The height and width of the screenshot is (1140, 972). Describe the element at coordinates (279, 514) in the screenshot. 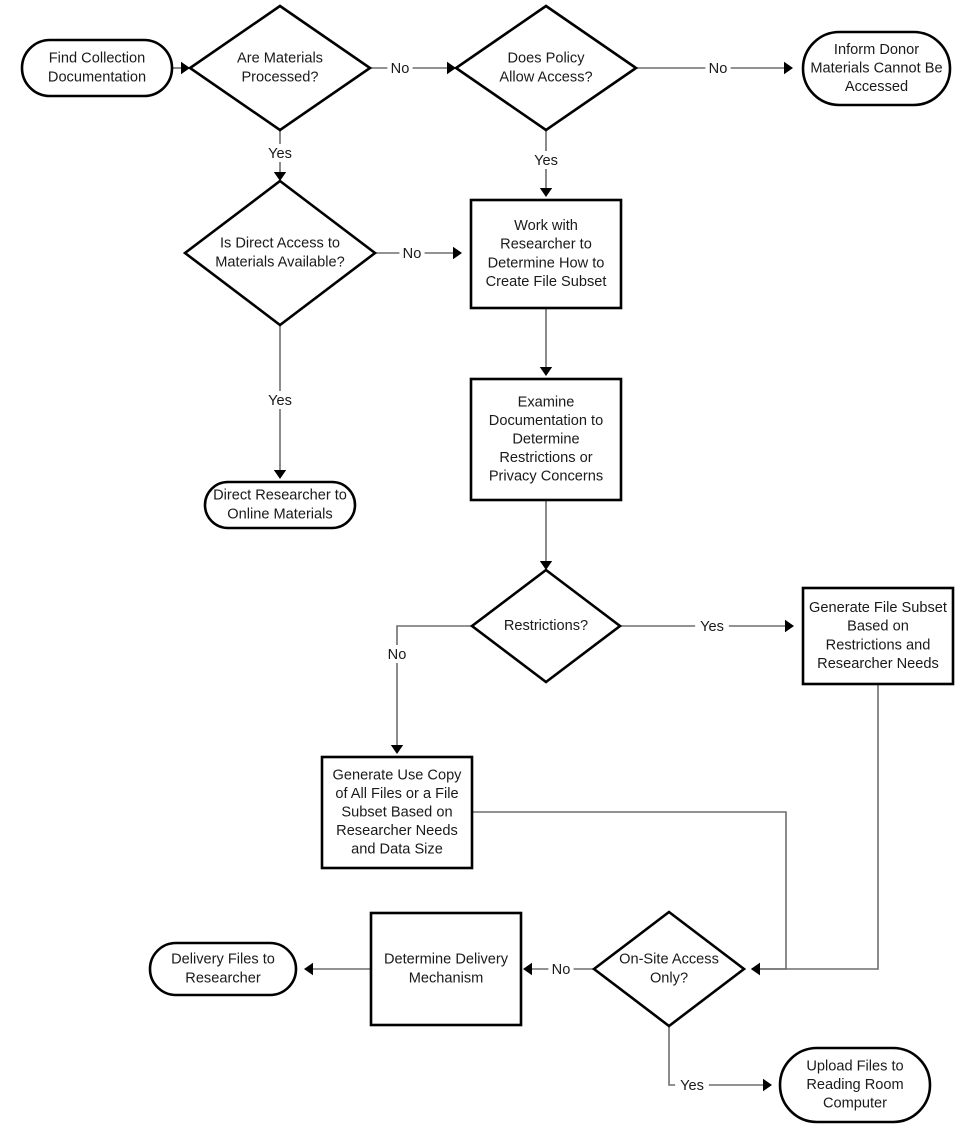

I see `node-label-line: Online Materials` at that location.